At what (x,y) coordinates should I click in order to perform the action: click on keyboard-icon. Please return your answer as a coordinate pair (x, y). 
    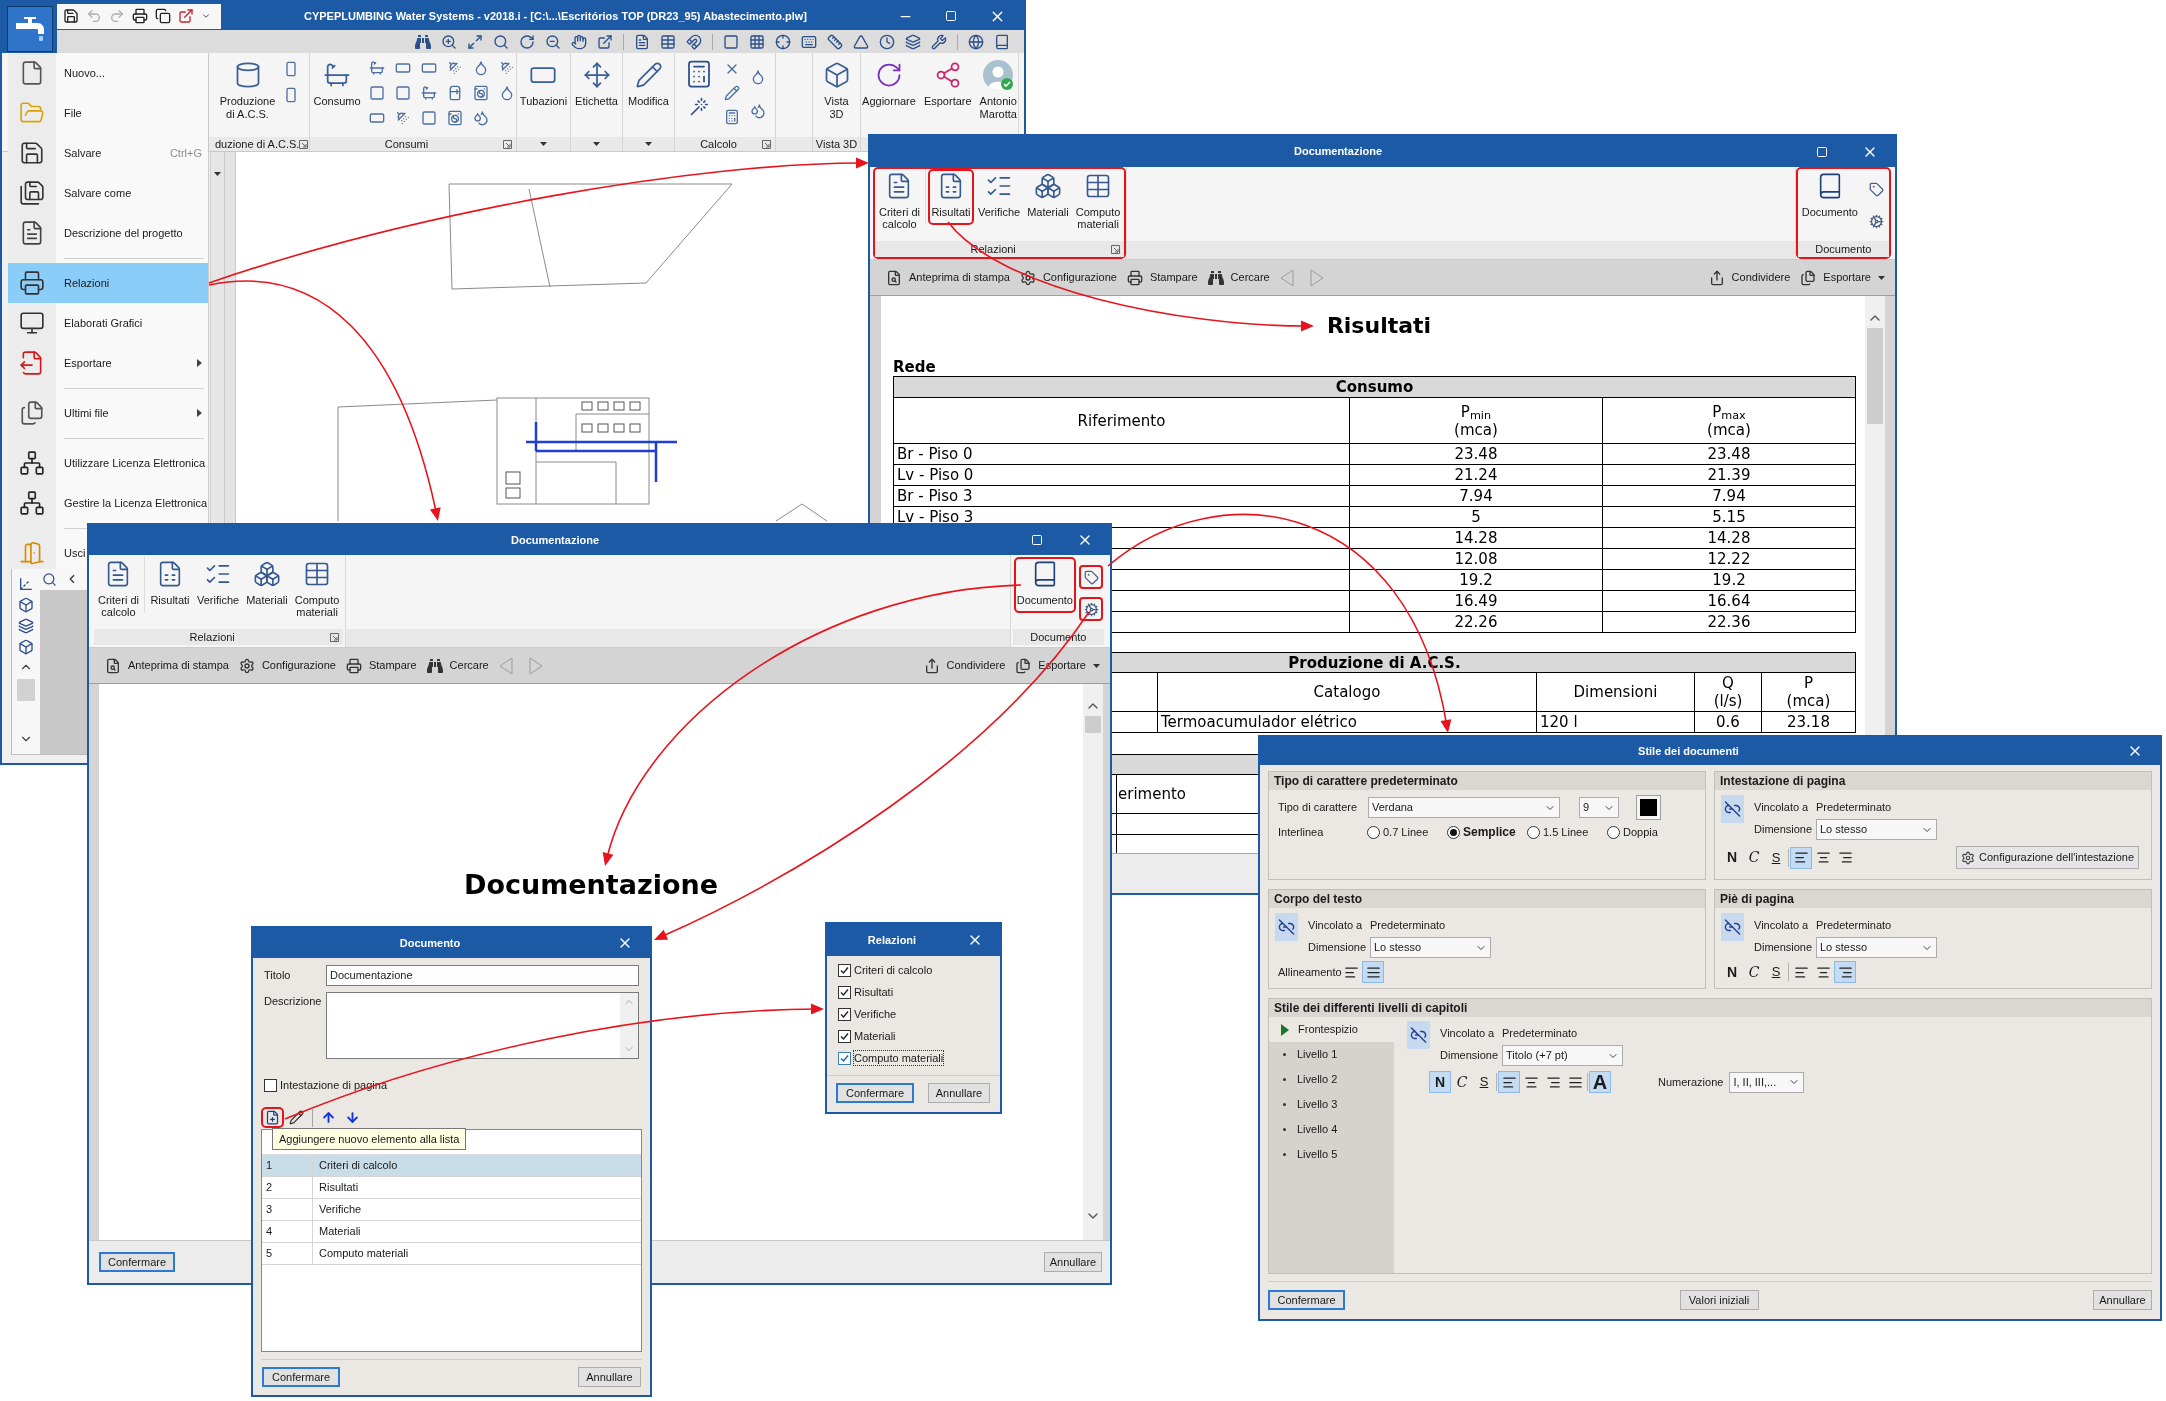
    Looking at the image, I should click on (809, 41).